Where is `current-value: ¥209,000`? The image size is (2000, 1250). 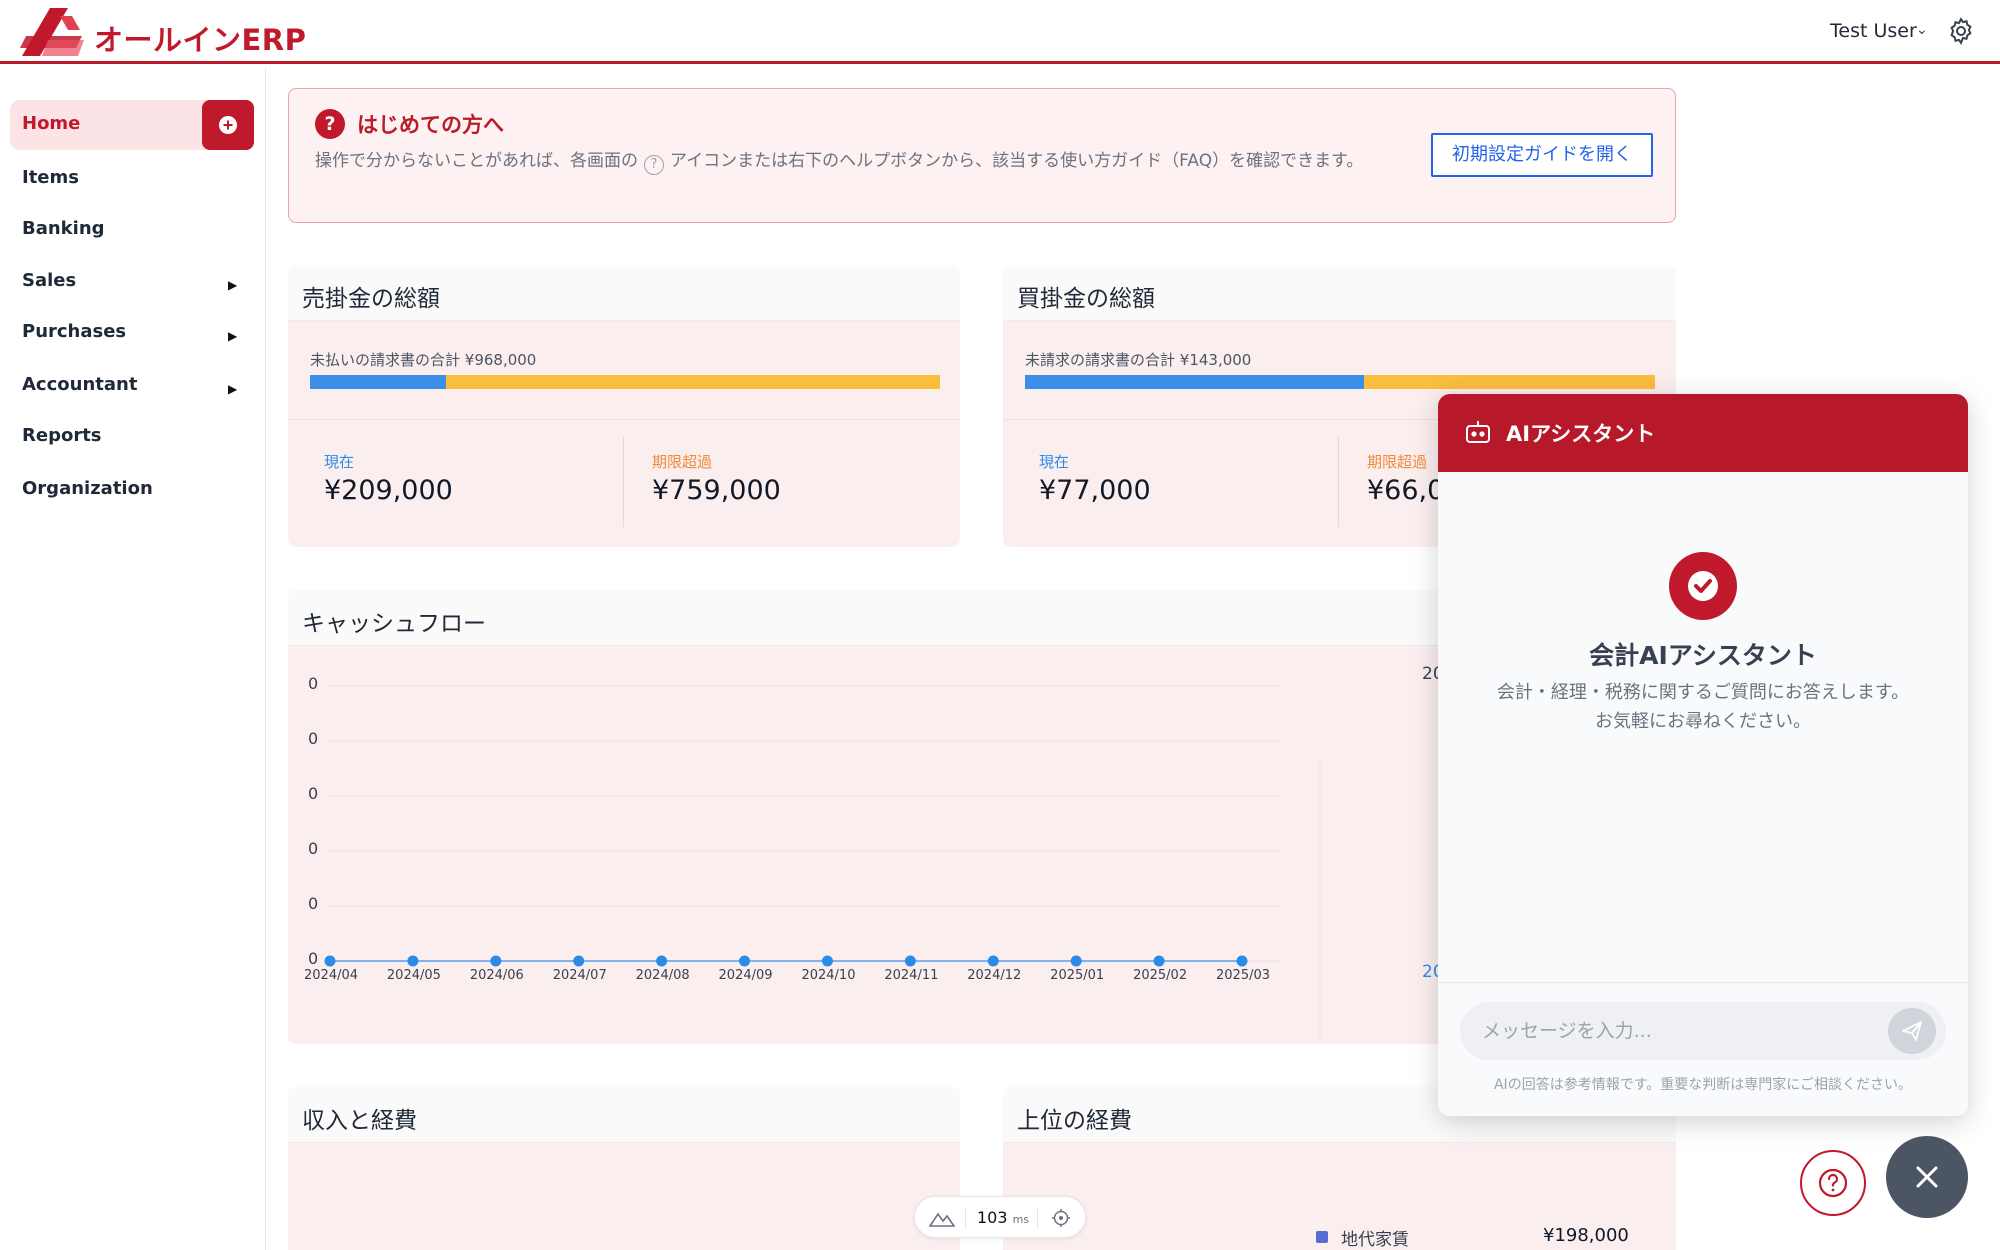
current-value: ¥209,000 is located at coordinates (388, 490).